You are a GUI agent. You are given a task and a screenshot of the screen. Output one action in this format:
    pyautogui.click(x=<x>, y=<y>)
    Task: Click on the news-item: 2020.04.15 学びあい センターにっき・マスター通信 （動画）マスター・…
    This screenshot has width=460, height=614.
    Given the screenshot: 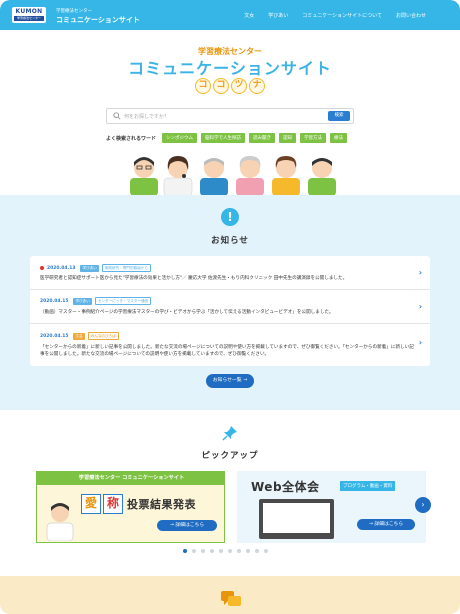 What is the action you would take?
    pyautogui.click(x=230, y=307)
    